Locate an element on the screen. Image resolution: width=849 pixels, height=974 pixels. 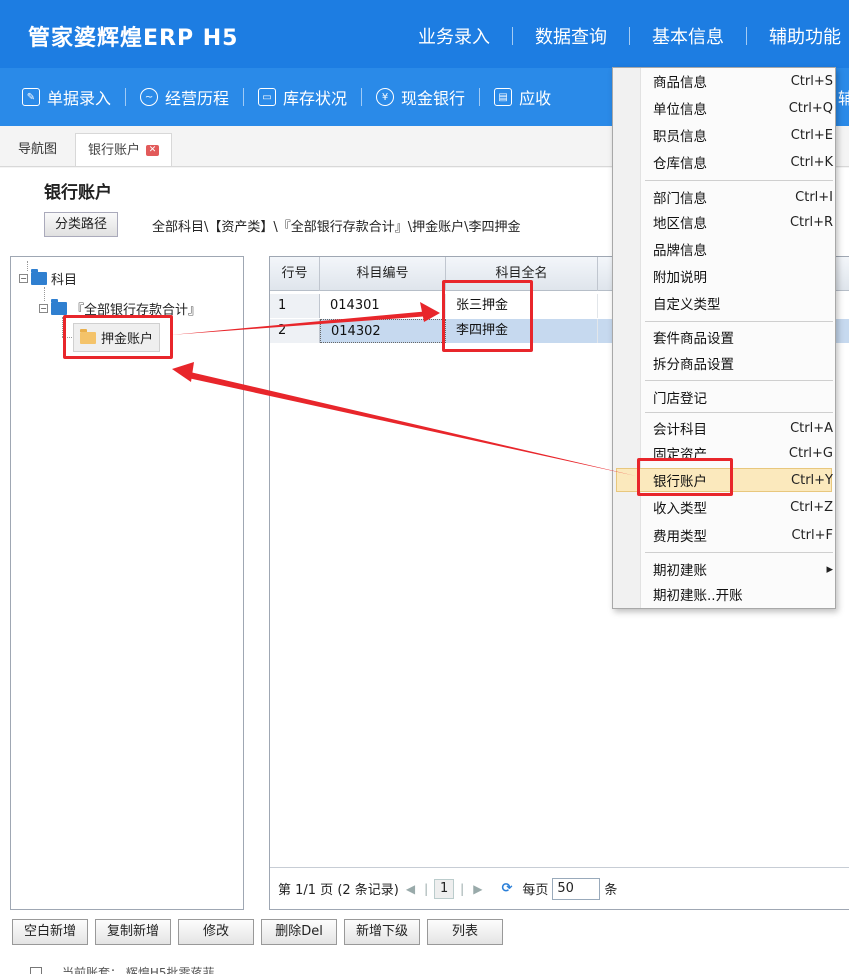
menu-item-expense-types: 费用类型 Ctrl+F is located at coordinates (743, 535).